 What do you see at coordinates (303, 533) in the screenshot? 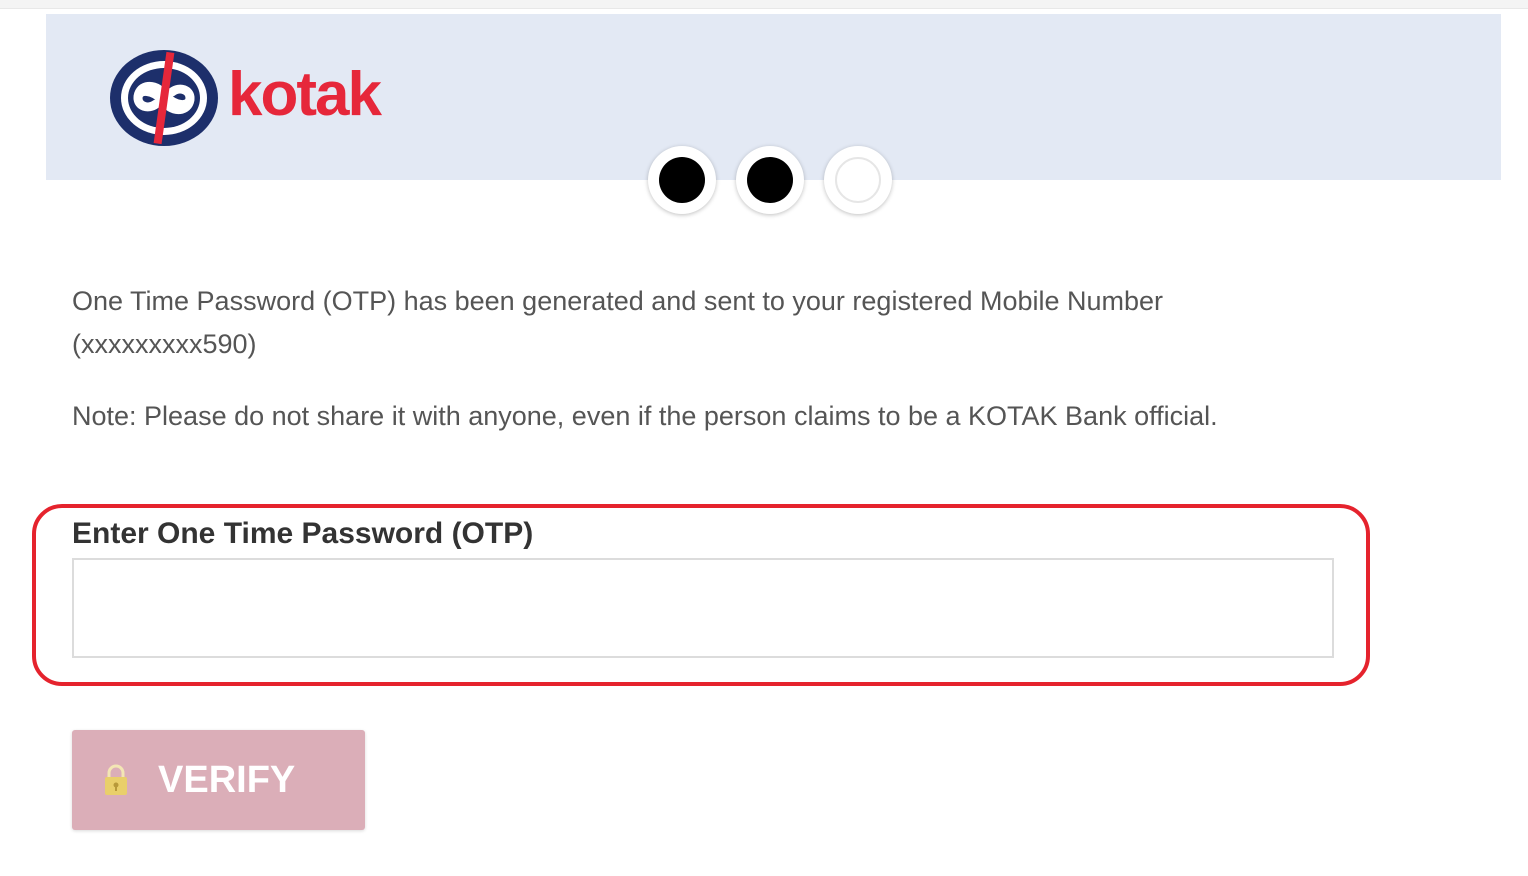
I see `otp-field-label: Enter One Time Password (OTP)` at bounding box center [303, 533].